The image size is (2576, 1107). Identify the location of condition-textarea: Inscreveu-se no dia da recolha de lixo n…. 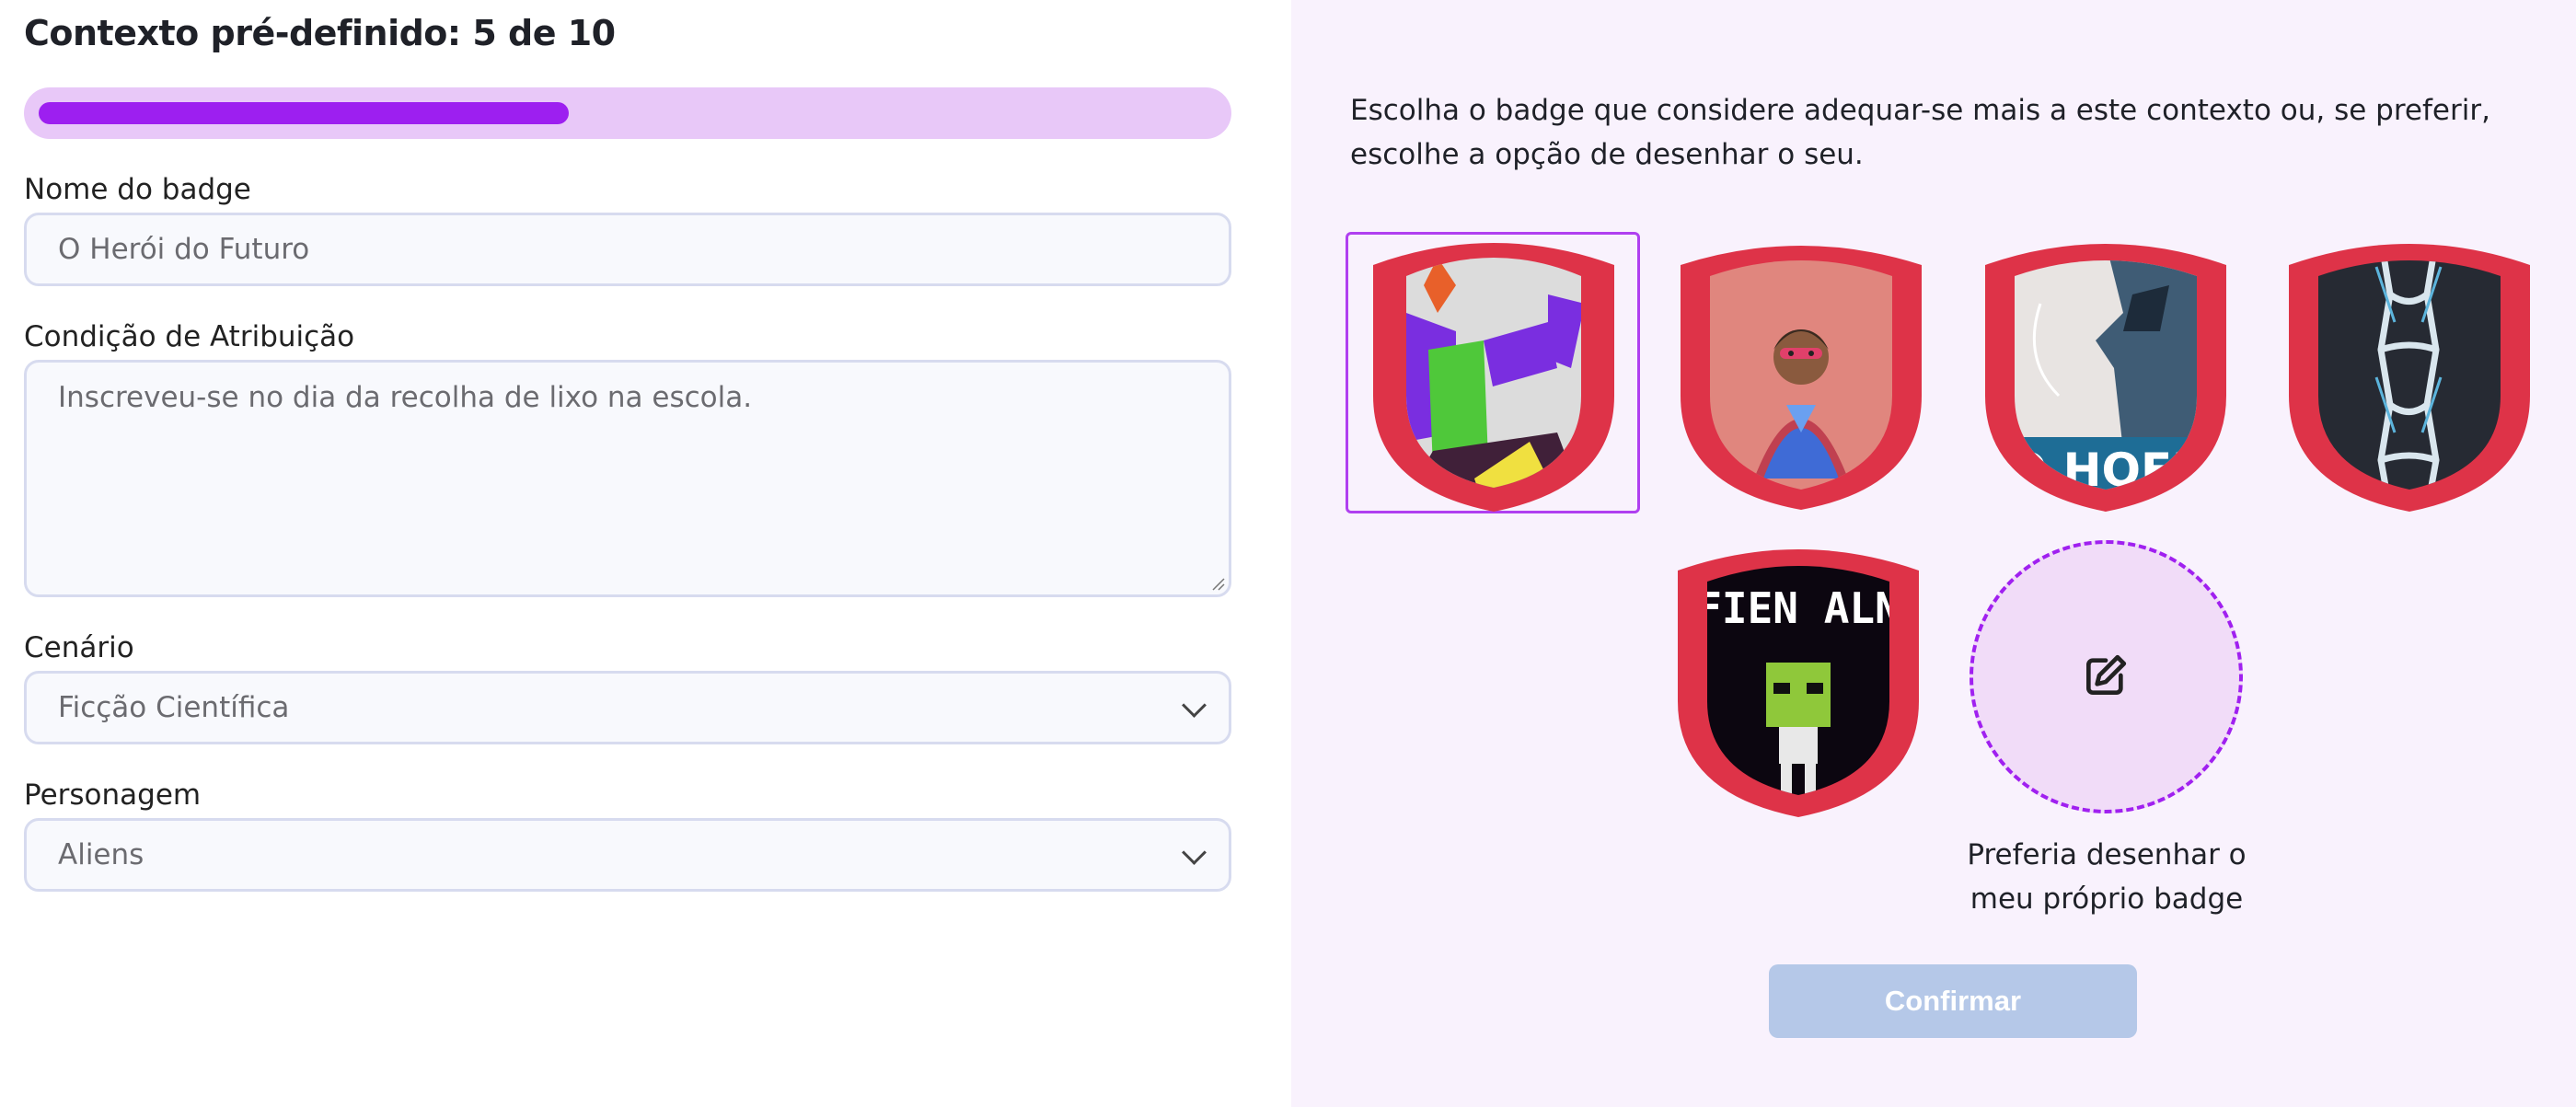
(628, 478).